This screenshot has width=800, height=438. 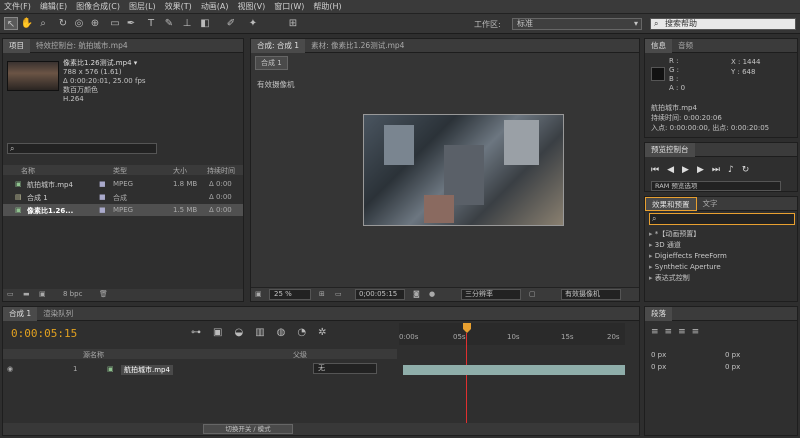 I want to click on view-select: 有效摄像机, so click(x=591, y=294).